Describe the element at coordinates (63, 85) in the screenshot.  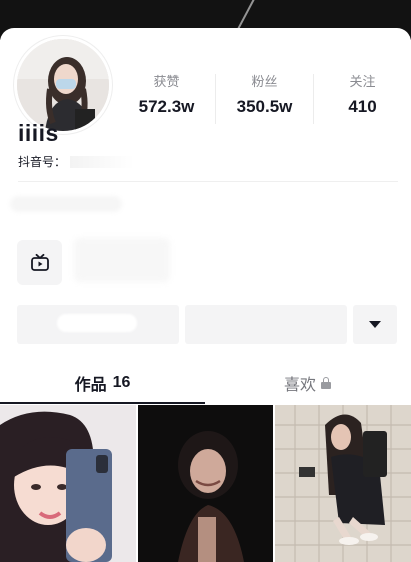
I see `avatar-image` at that location.